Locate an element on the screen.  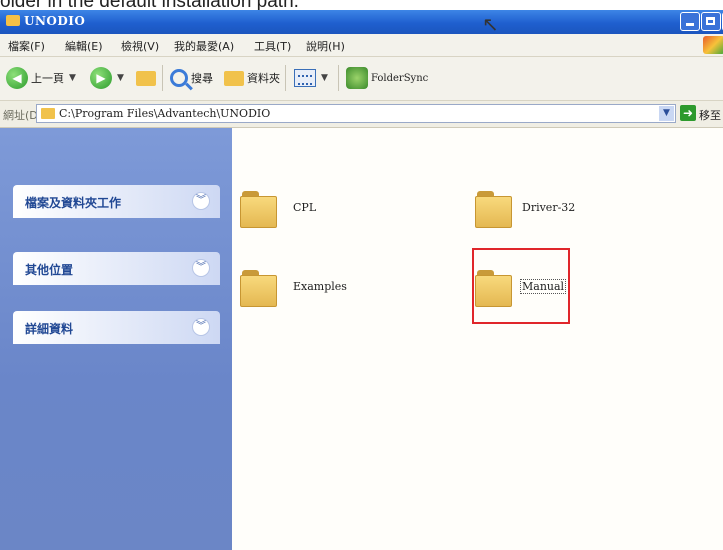
window-title: UNODIO is located at coordinates (55, 21).